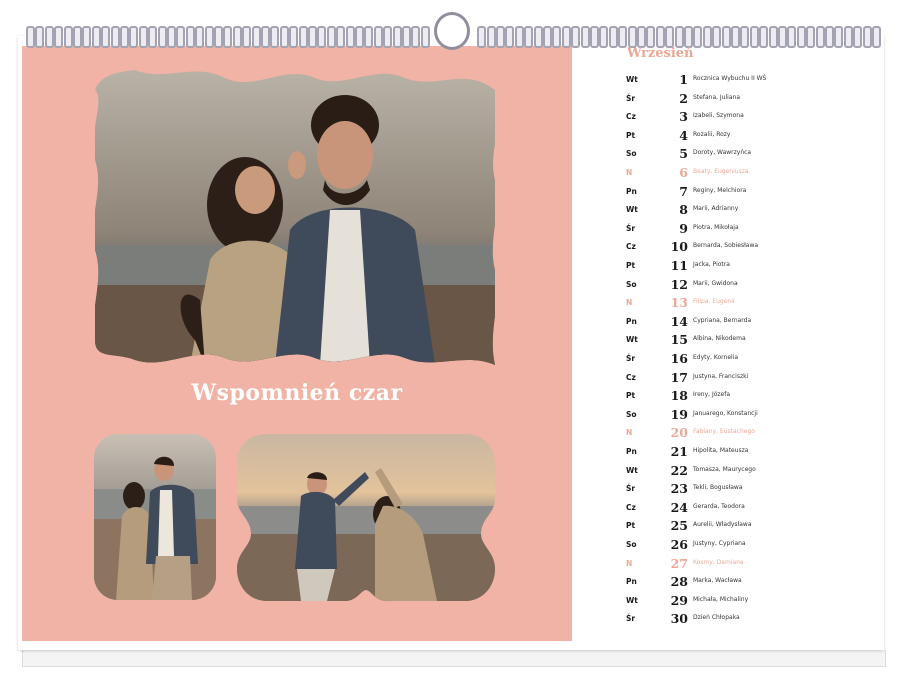  What do you see at coordinates (718, 562) in the screenshot?
I see `name-day: Kosmy, Damiana` at bounding box center [718, 562].